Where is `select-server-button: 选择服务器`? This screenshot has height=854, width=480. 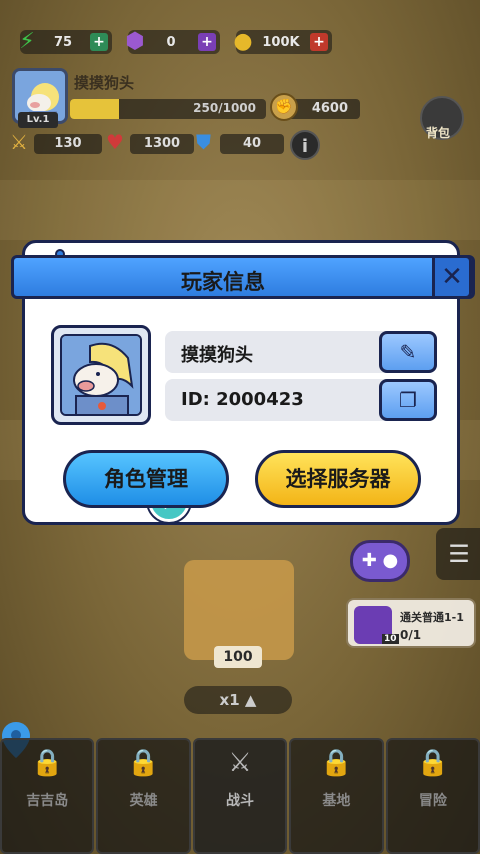 select-server-button: 选择服务器 is located at coordinates (338, 479).